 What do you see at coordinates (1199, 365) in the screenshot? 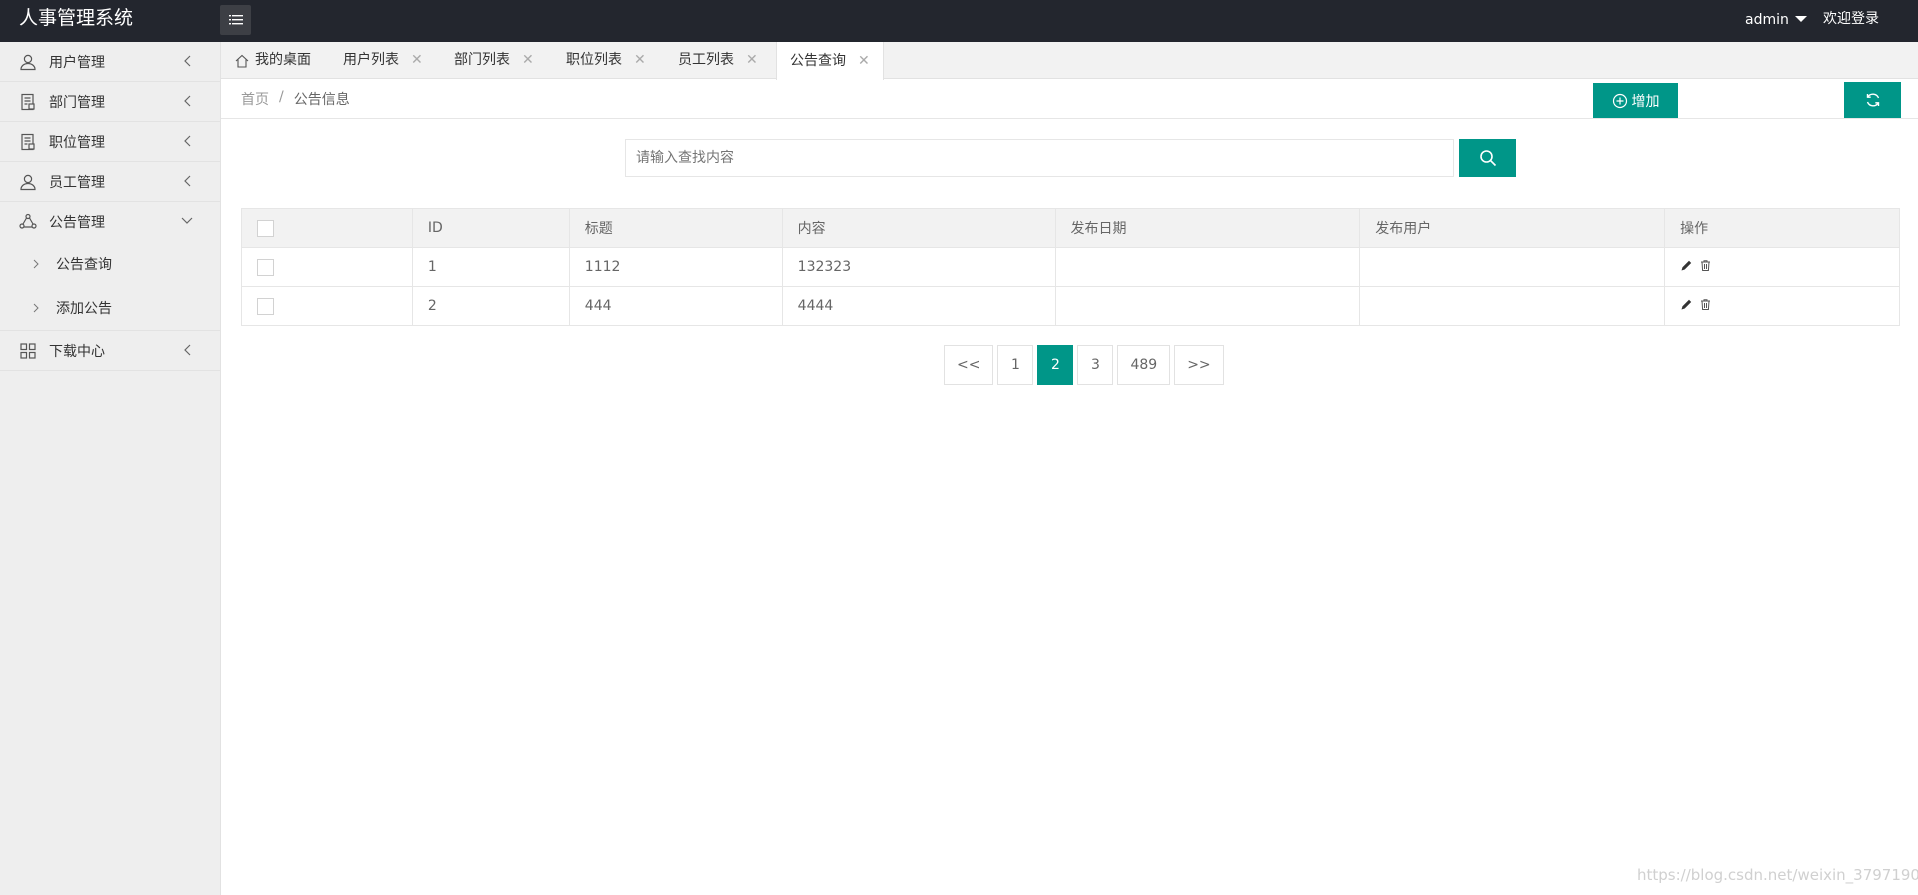
I see `pagination-next: >>` at bounding box center [1199, 365].